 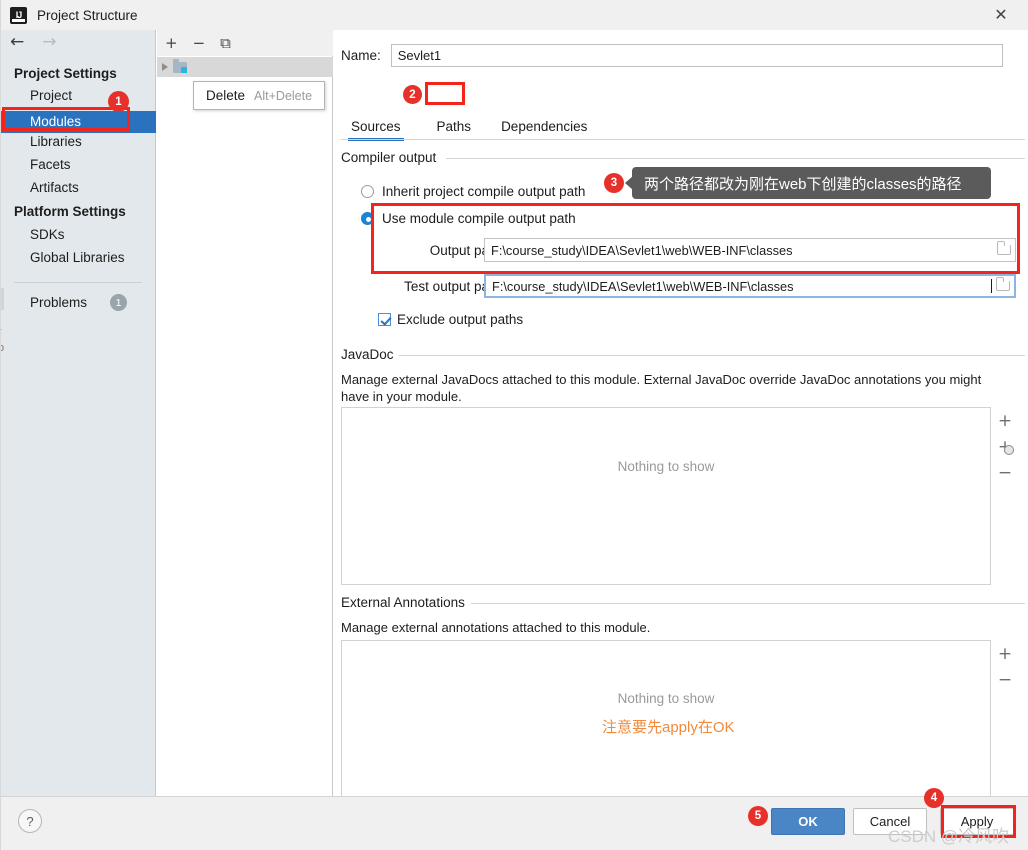 I want to click on module-tabs: Sources Paths Dependencies, so click(x=469, y=126).